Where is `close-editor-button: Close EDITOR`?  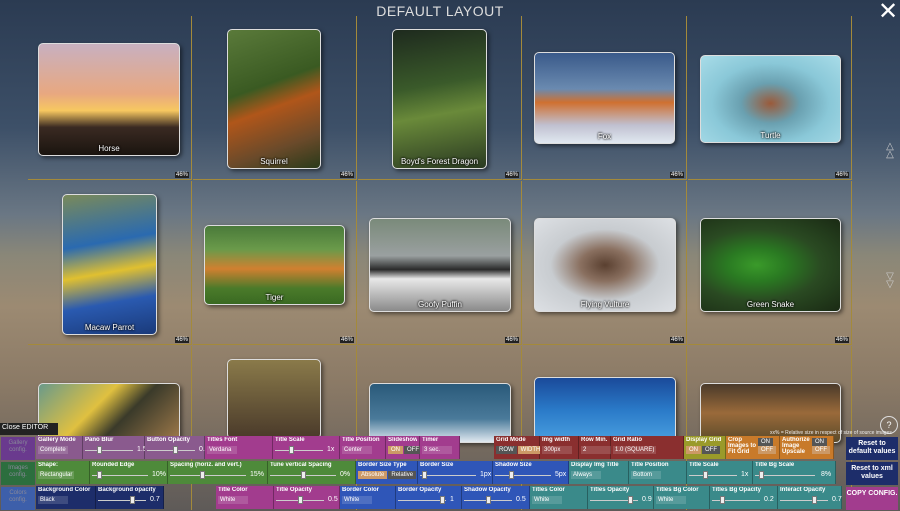 close-editor-button: Close EDITOR is located at coordinates (29, 429).